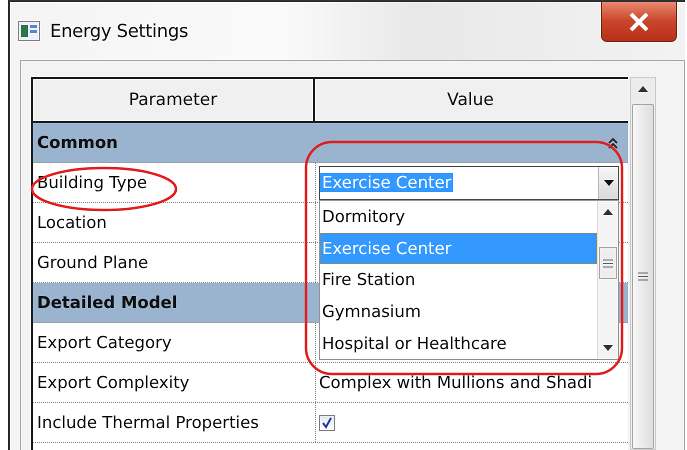 Image resolution: width=687 pixels, height=450 pixels. What do you see at coordinates (119, 31) in the screenshot?
I see `window-title: Energy Settings` at bounding box center [119, 31].